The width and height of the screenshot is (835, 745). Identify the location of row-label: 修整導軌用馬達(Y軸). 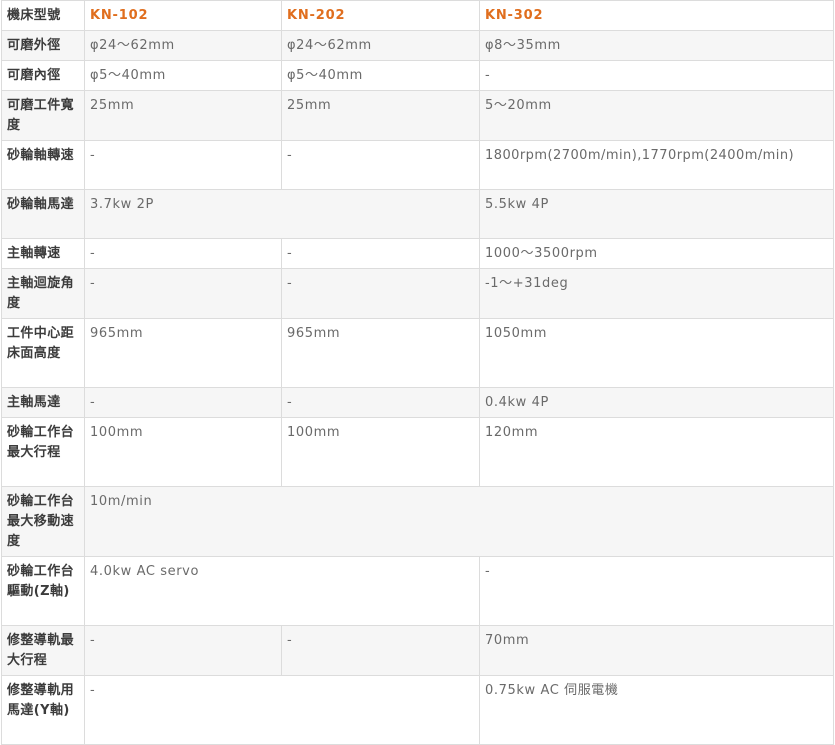
(43, 710).